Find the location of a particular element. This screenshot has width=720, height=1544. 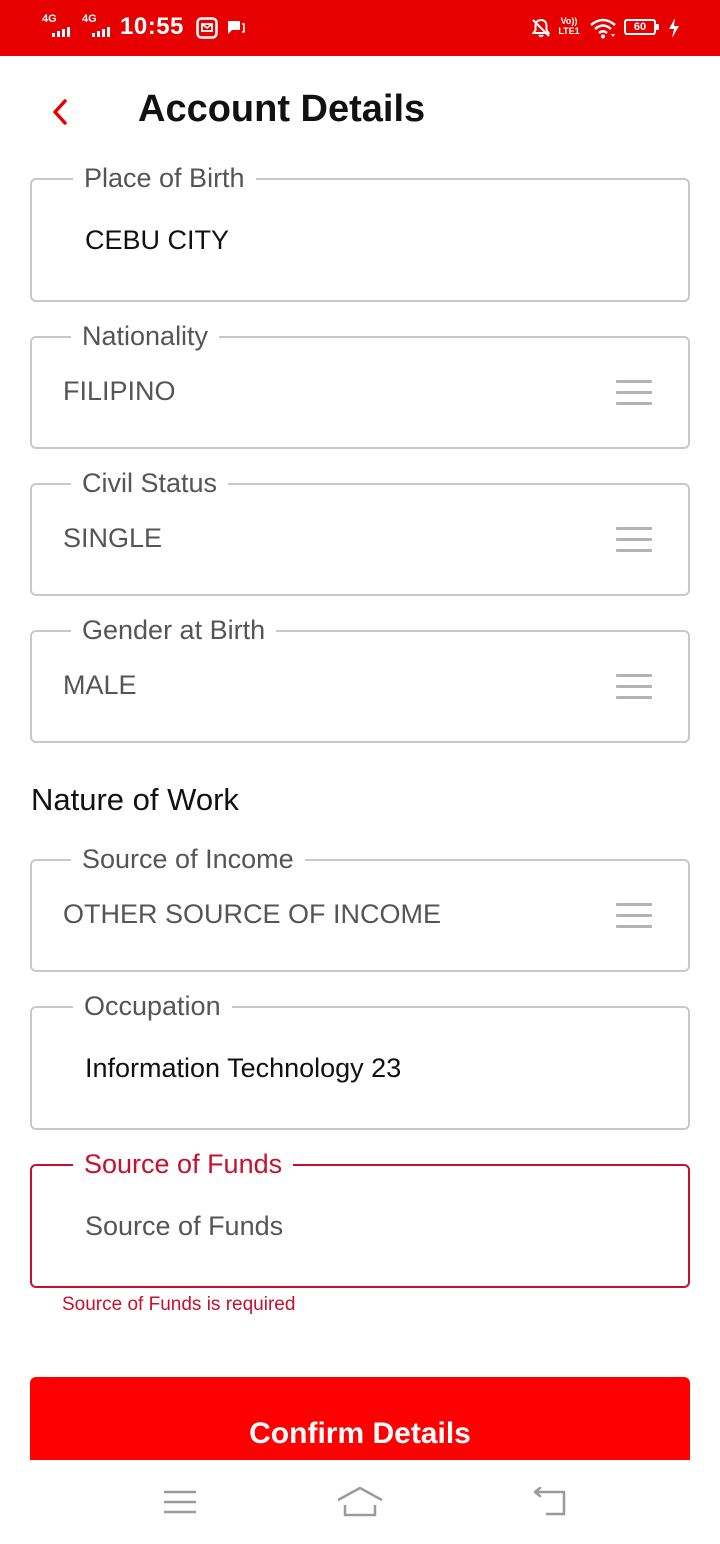

battery-icon: 60 is located at coordinates (641, 27).